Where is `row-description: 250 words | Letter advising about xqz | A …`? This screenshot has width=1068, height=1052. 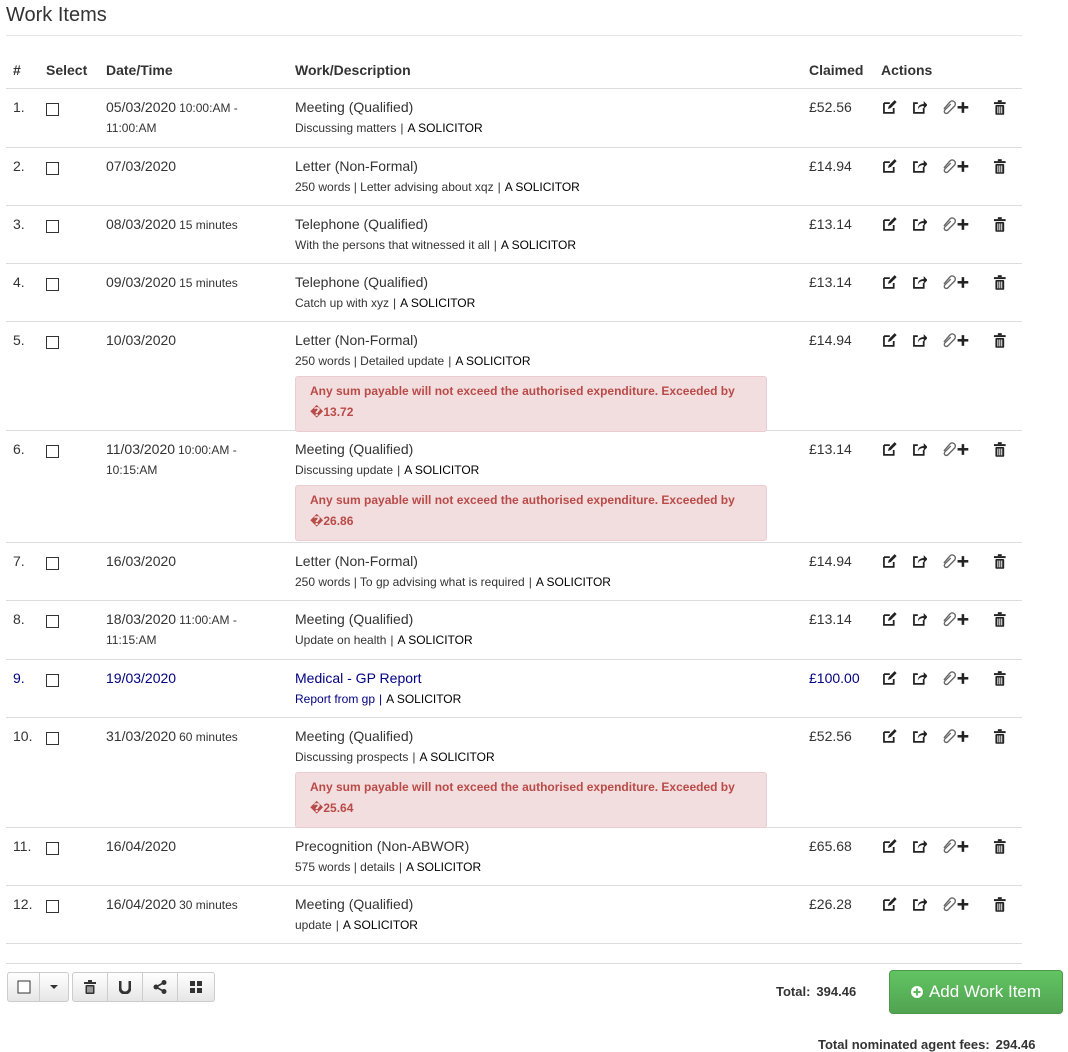 row-description: 250 words | Letter advising about xqz | A … is located at coordinates (552, 187).